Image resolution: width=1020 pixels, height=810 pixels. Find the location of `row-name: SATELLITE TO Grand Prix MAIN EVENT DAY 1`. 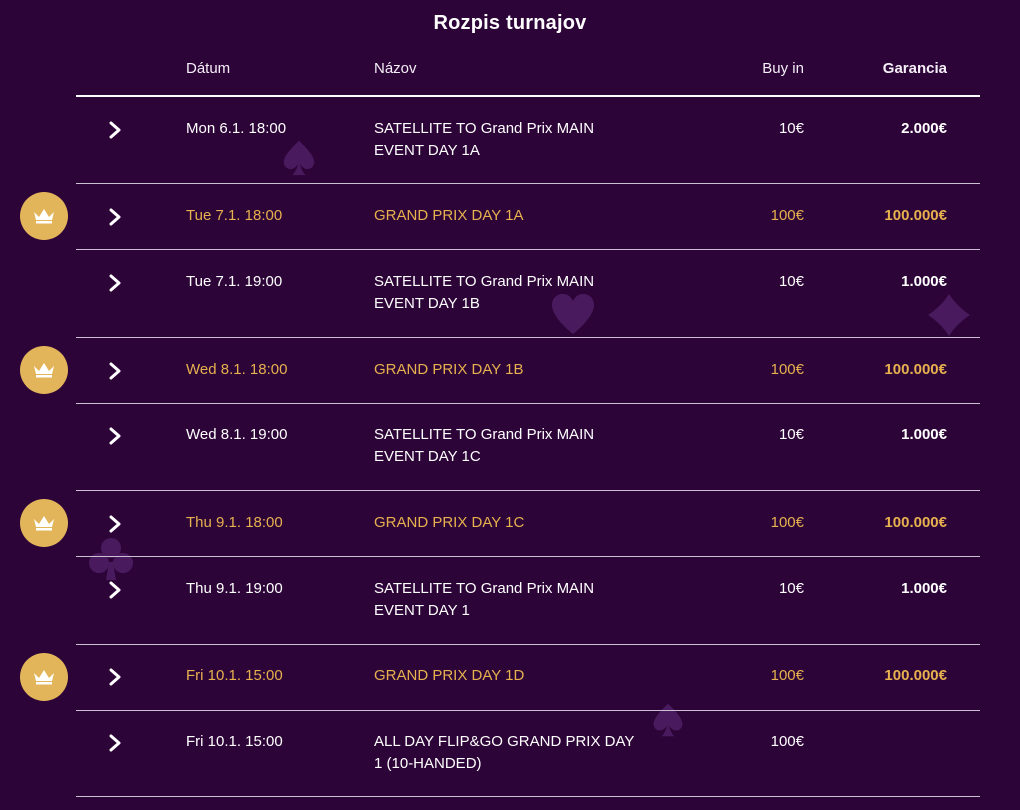

row-name: SATELLITE TO Grand Prix MAIN EVENT DAY 1 is located at coordinates (484, 599).